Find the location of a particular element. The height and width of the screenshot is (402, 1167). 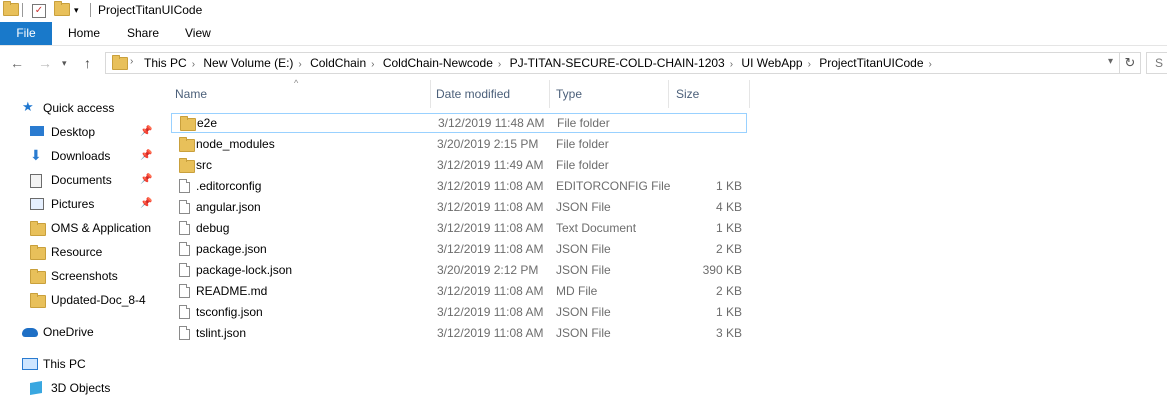

file-date: 3/12/2019 11:48 AM is located at coordinates (491, 123).